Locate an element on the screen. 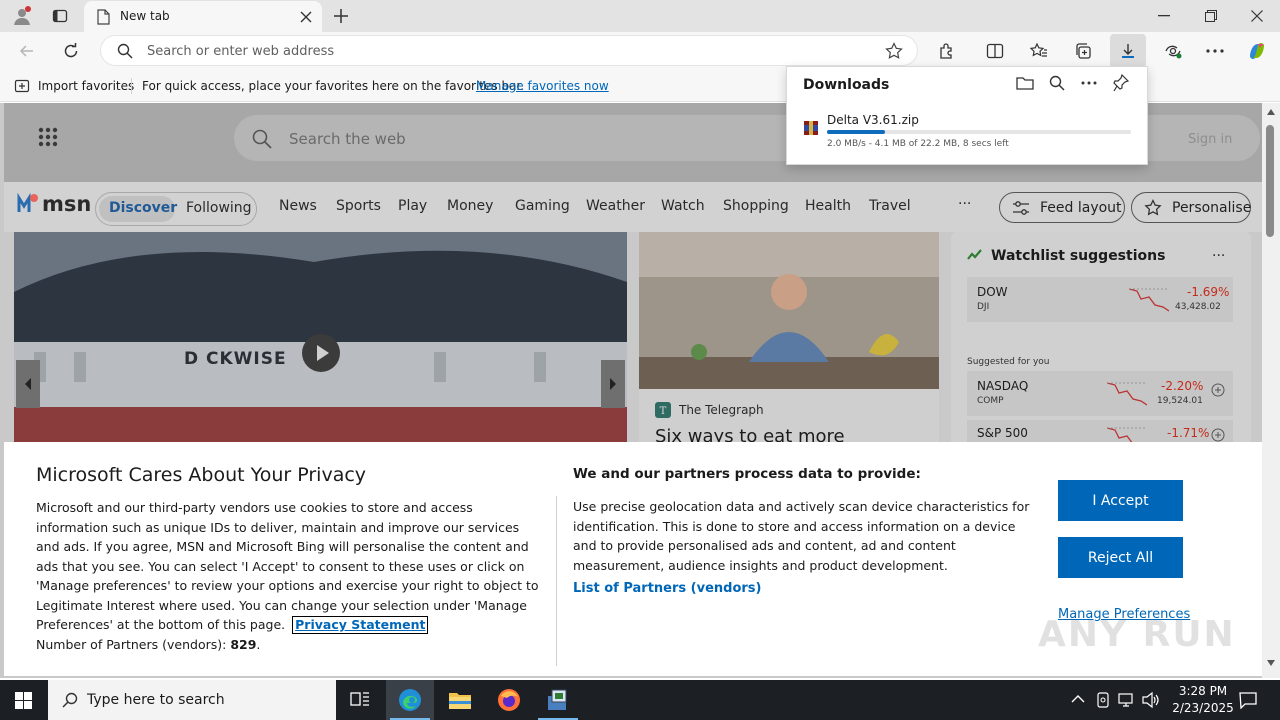 The width and height of the screenshot is (1280, 720). import-favorites-button: Import favorites is located at coordinates (86, 86).